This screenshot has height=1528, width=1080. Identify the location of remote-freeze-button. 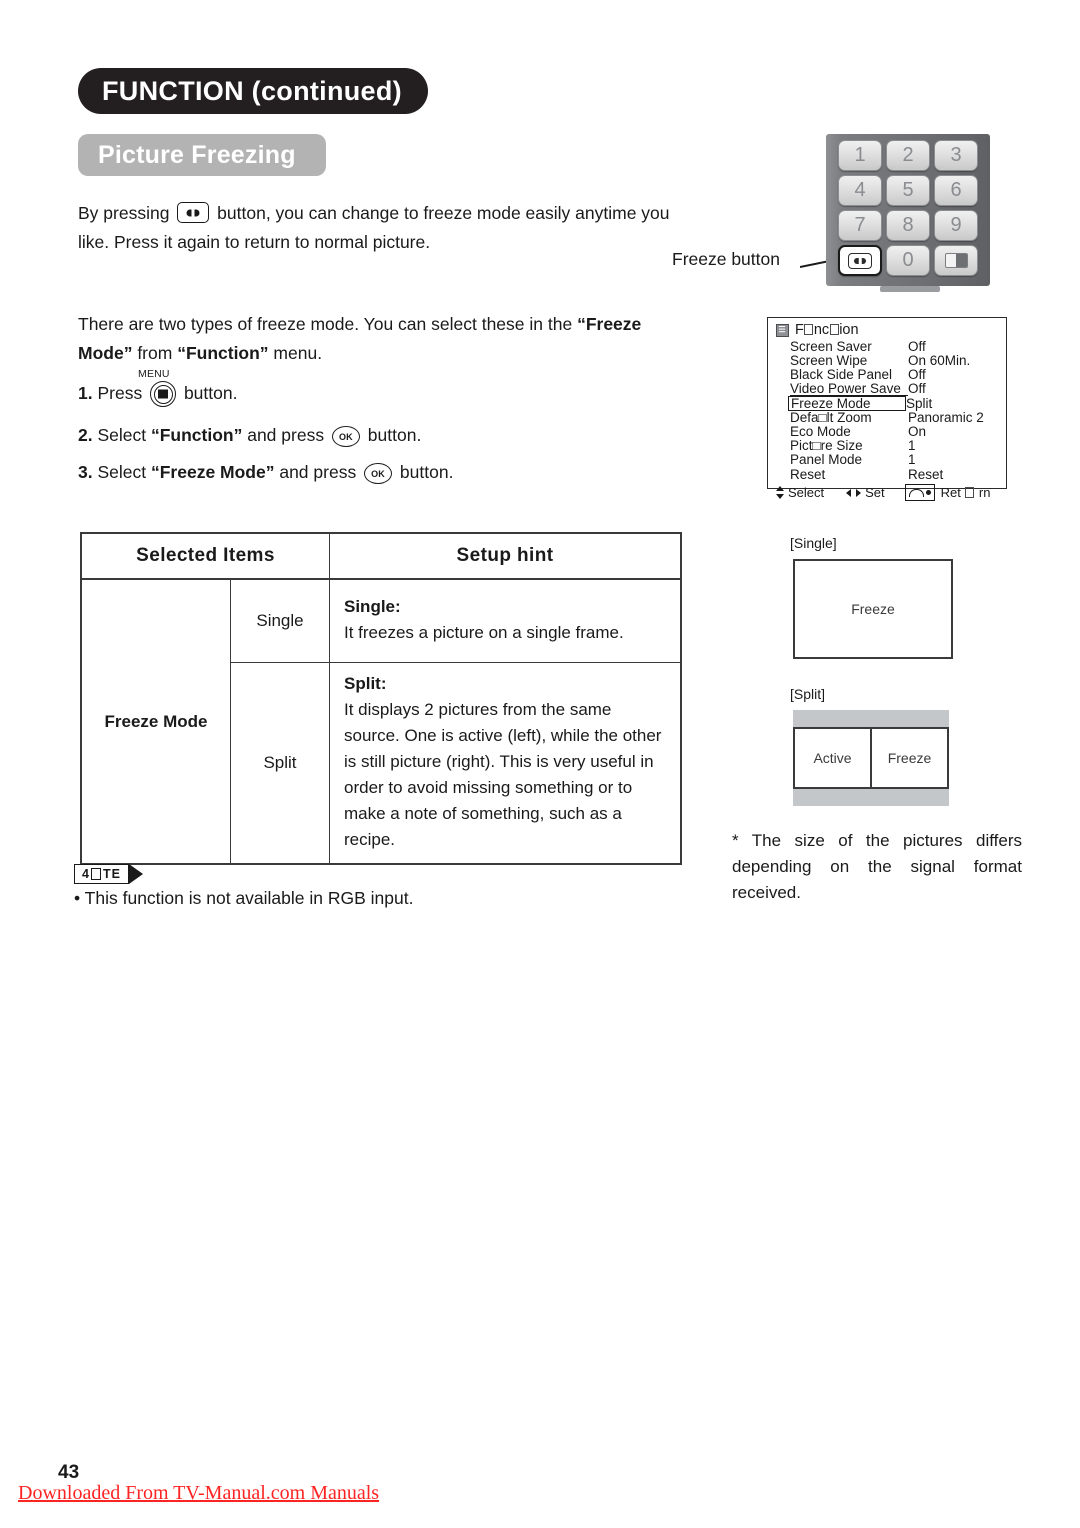
(860, 260).